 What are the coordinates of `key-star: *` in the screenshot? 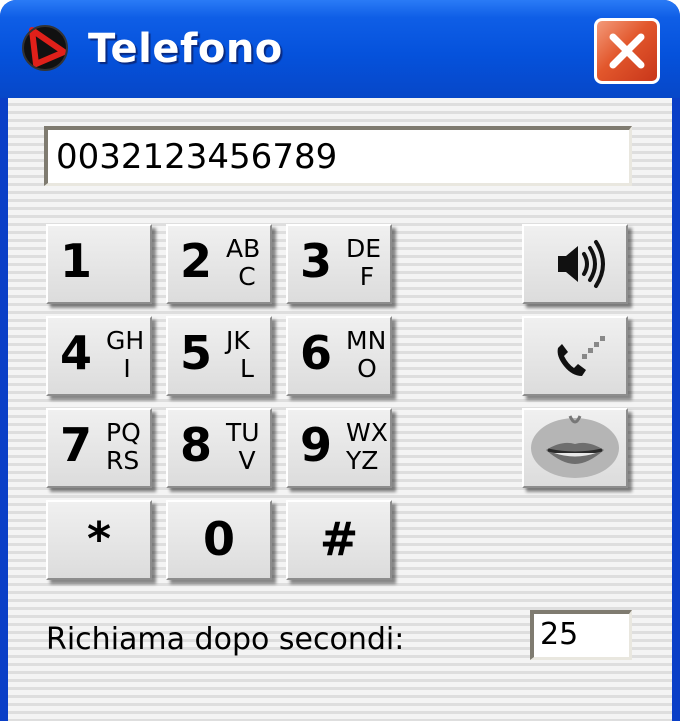 It's located at (99, 540).